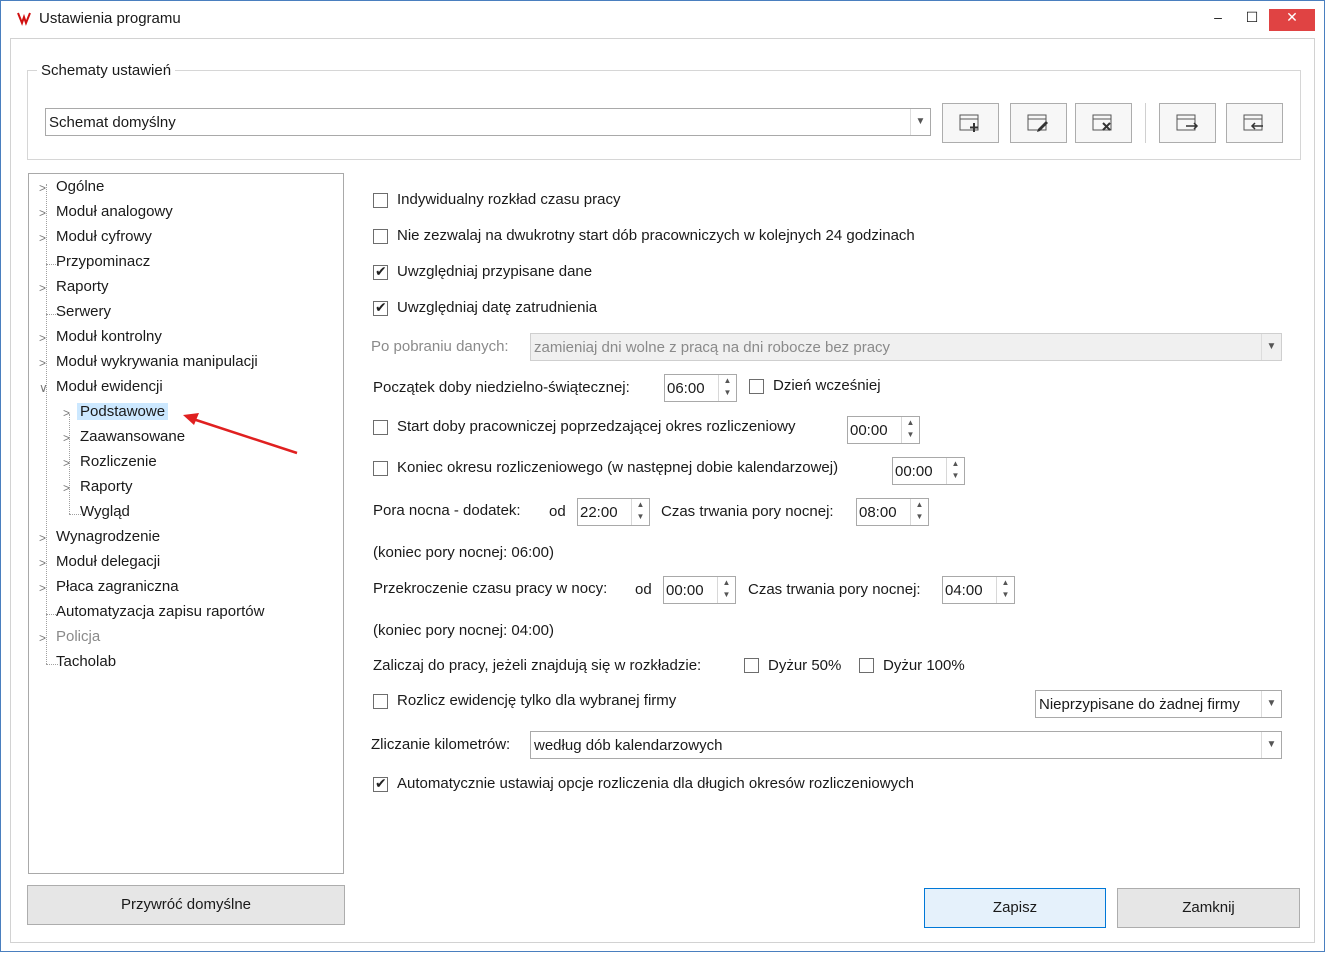 This screenshot has width=1325, height=953. What do you see at coordinates (1158, 704) in the screenshot?
I see `company-select: Nieprzypisane do żadnej firmy ▼` at bounding box center [1158, 704].